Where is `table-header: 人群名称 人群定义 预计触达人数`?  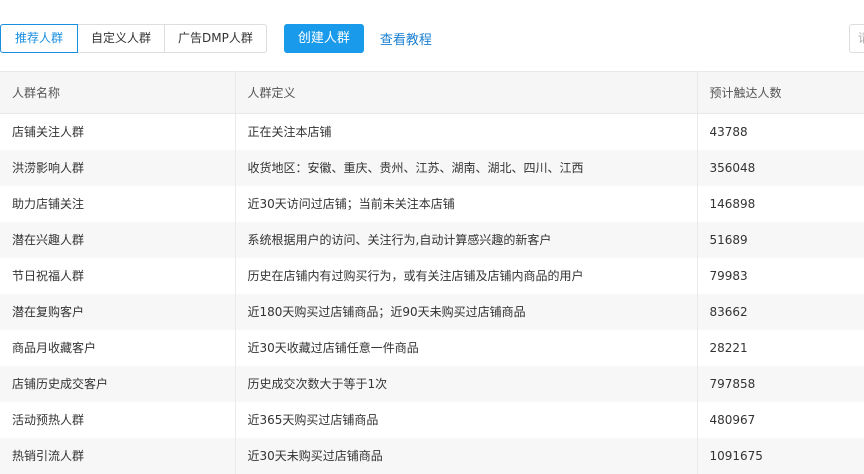
table-header: 人群名称 人群定义 预计触达人数 is located at coordinates (432, 92).